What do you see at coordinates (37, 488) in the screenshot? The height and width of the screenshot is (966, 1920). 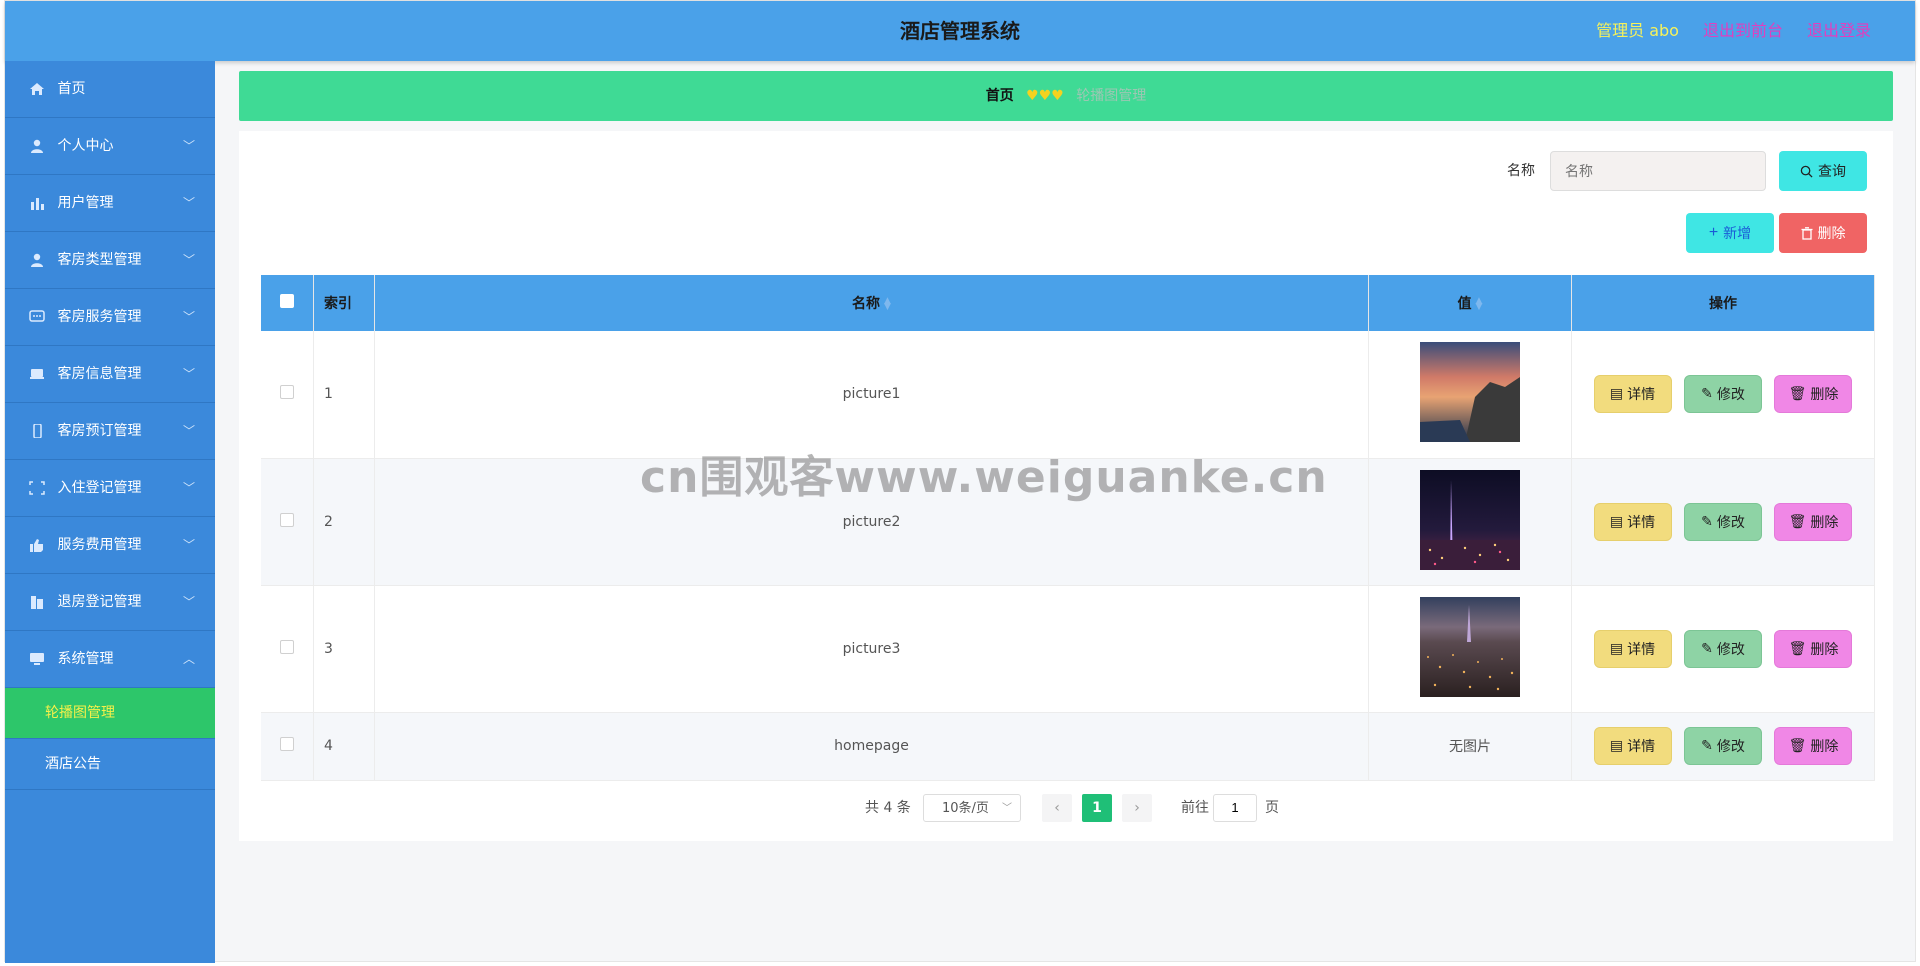 I see `frame-icon` at bounding box center [37, 488].